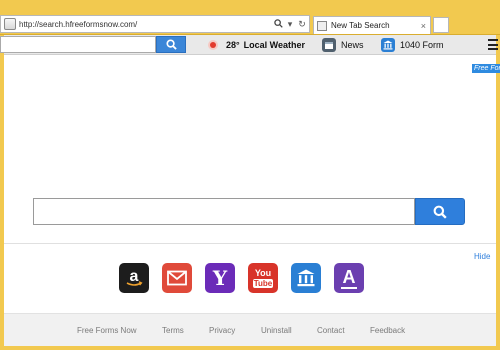 The height and width of the screenshot is (350, 500). I want to click on footer-link-contact: Contact, so click(331, 330).